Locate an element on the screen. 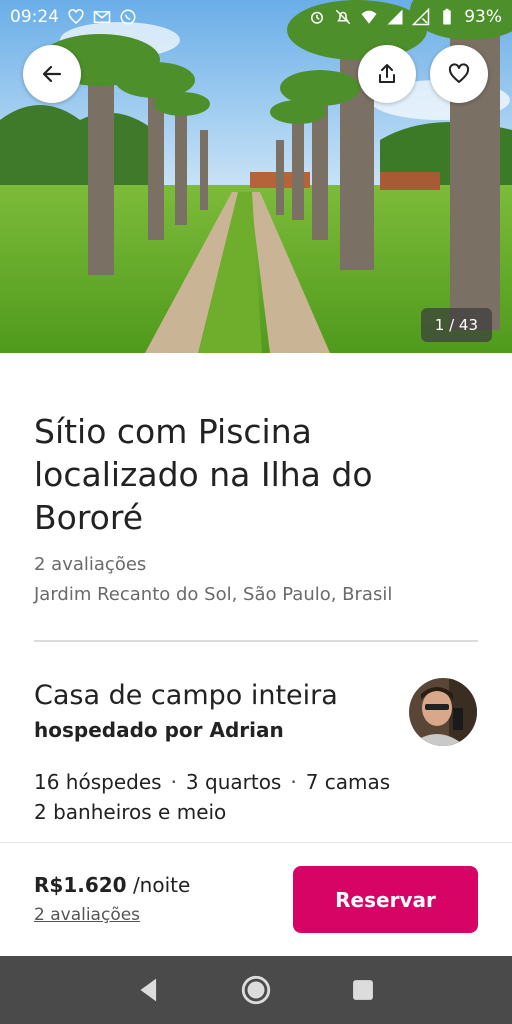 The width and height of the screenshot is (512, 1024). reviews-link: 2 avaliações is located at coordinates (87, 915).